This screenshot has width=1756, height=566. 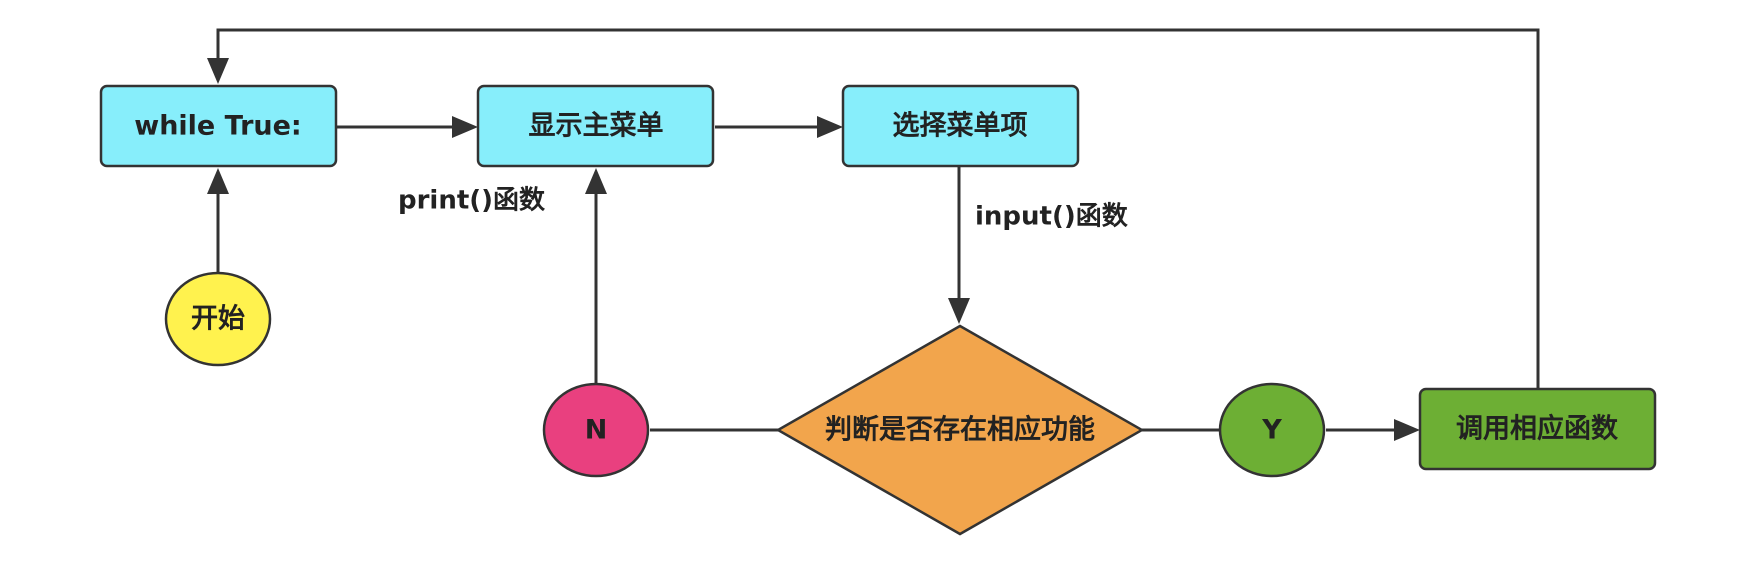 What do you see at coordinates (1407, 430) in the screenshot?
I see `arrowhead-call-func` at bounding box center [1407, 430].